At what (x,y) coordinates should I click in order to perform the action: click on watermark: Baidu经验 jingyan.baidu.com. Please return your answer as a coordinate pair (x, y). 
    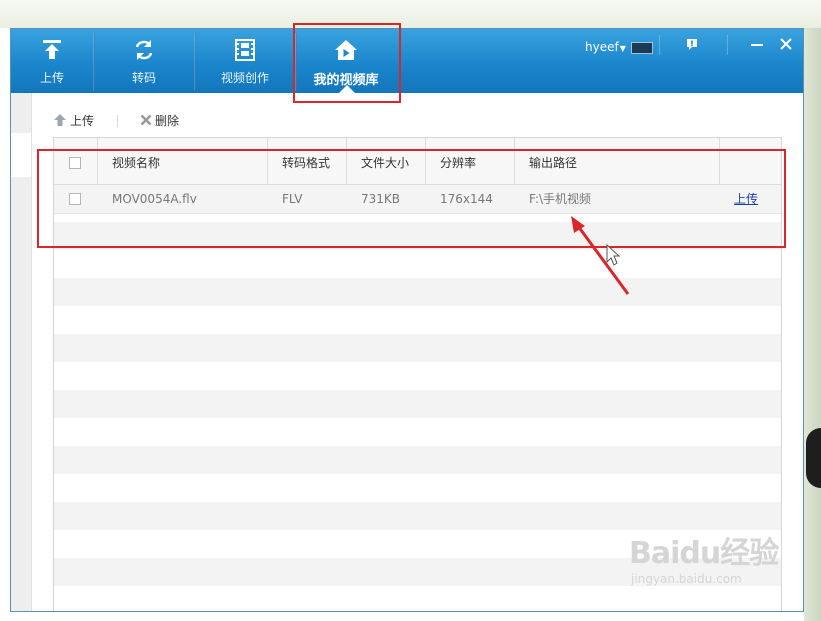
    Looking at the image, I should click on (704, 557).